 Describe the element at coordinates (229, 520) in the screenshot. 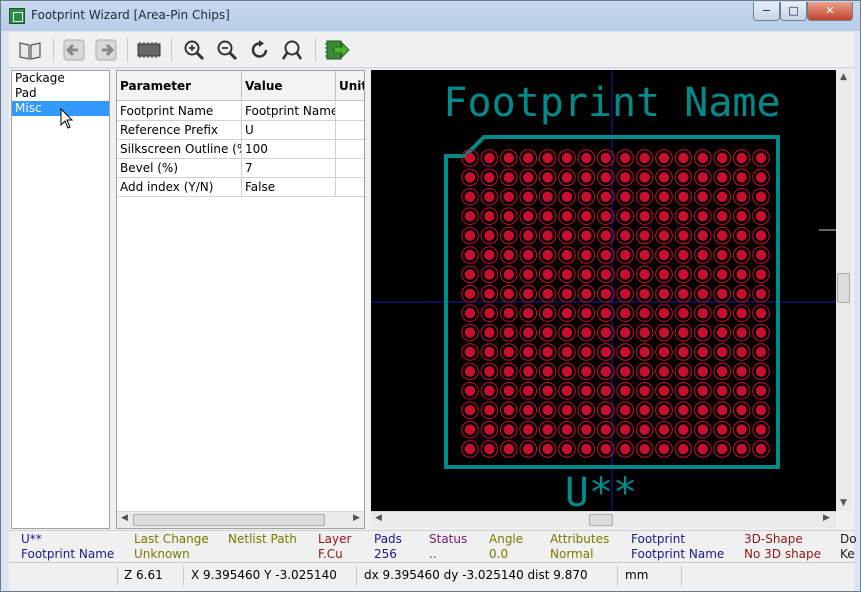

I see `scrollbar-thumb` at that location.